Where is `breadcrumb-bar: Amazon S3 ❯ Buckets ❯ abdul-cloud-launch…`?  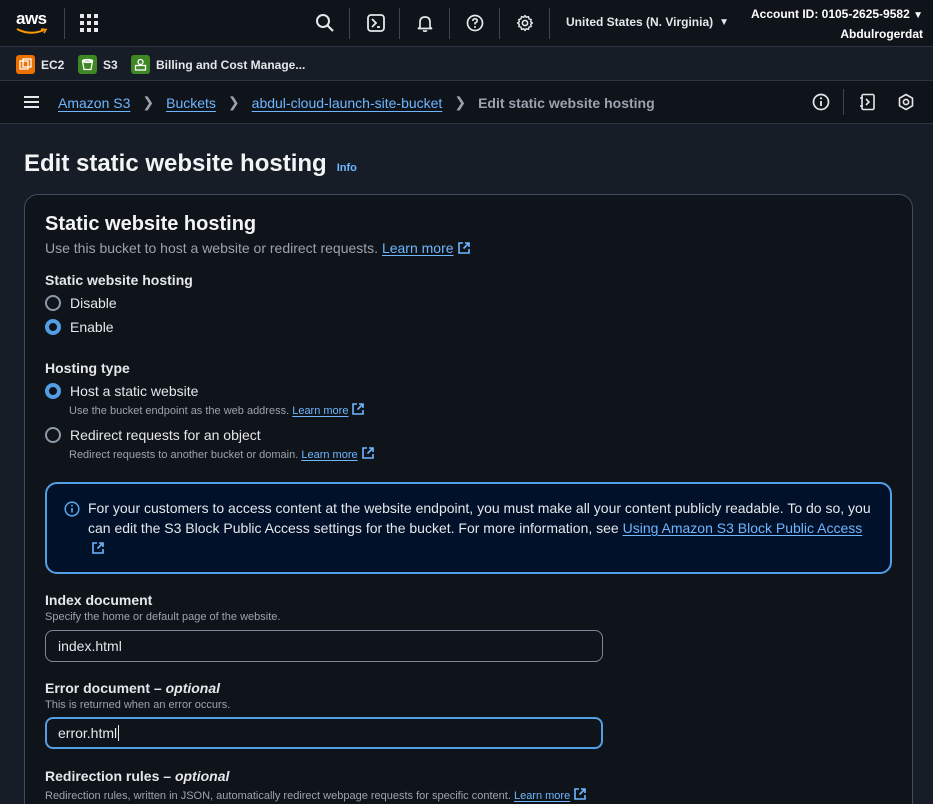 breadcrumb-bar: Amazon S3 ❯ Buckets ❯ abdul-cloud-launch… is located at coordinates (466, 102).